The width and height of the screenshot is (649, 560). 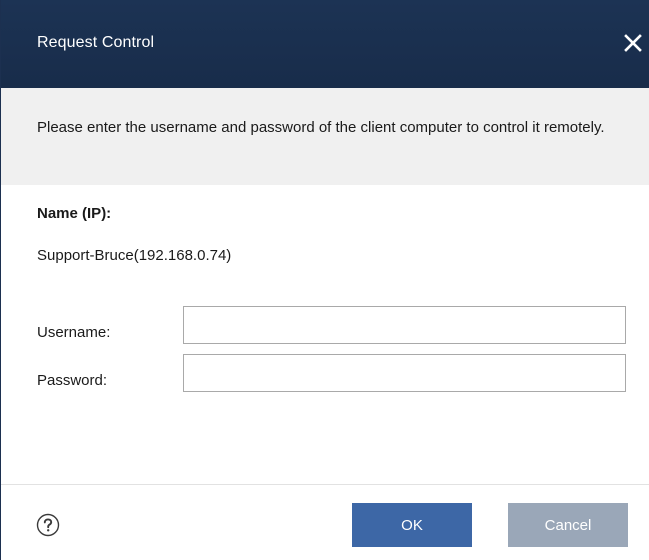 What do you see at coordinates (74, 332) in the screenshot?
I see `username-label: Username:` at bounding box center [74, 332].